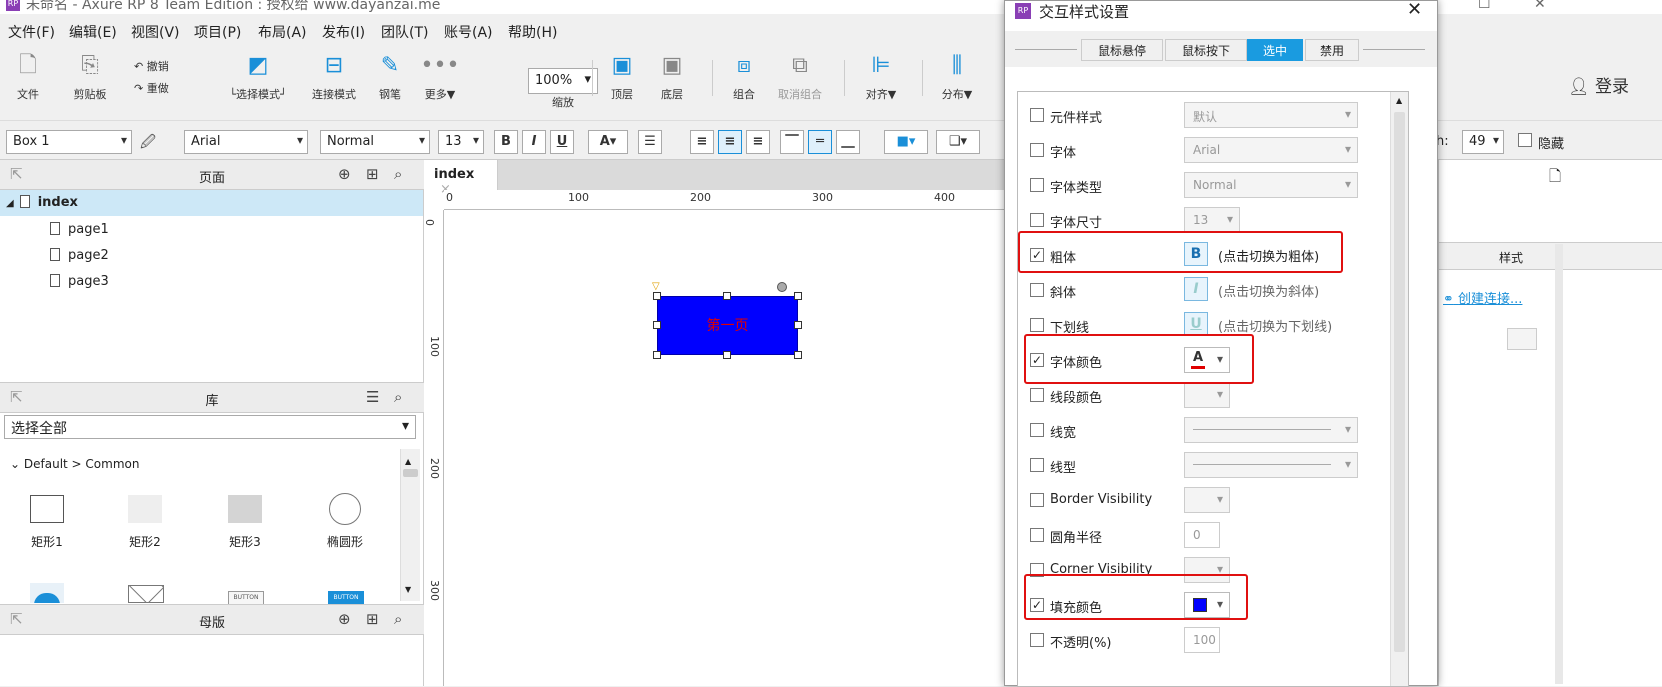 The width and height of the screenshot is (1662, 687). What do you see at coordinates (848, 142) in the screenshot?
I see `valign-bottom-button: ⎽` at bounding box center [848, 142].